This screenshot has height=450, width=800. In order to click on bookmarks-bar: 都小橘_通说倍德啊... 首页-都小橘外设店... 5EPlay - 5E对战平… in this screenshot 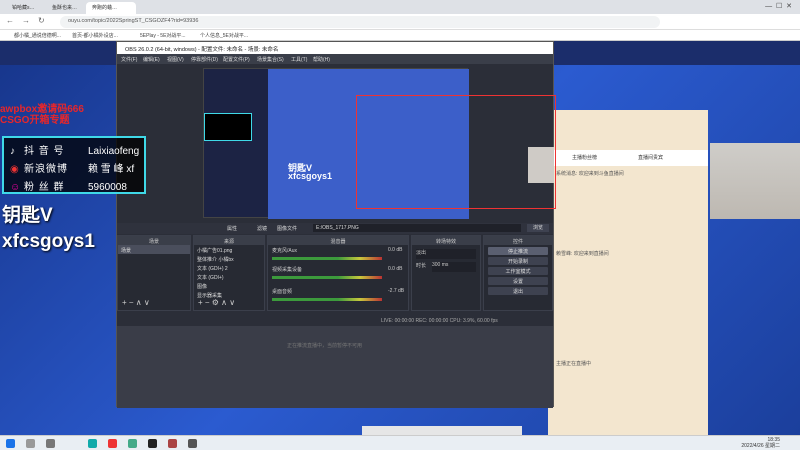, I will do `click(400, 35)`.